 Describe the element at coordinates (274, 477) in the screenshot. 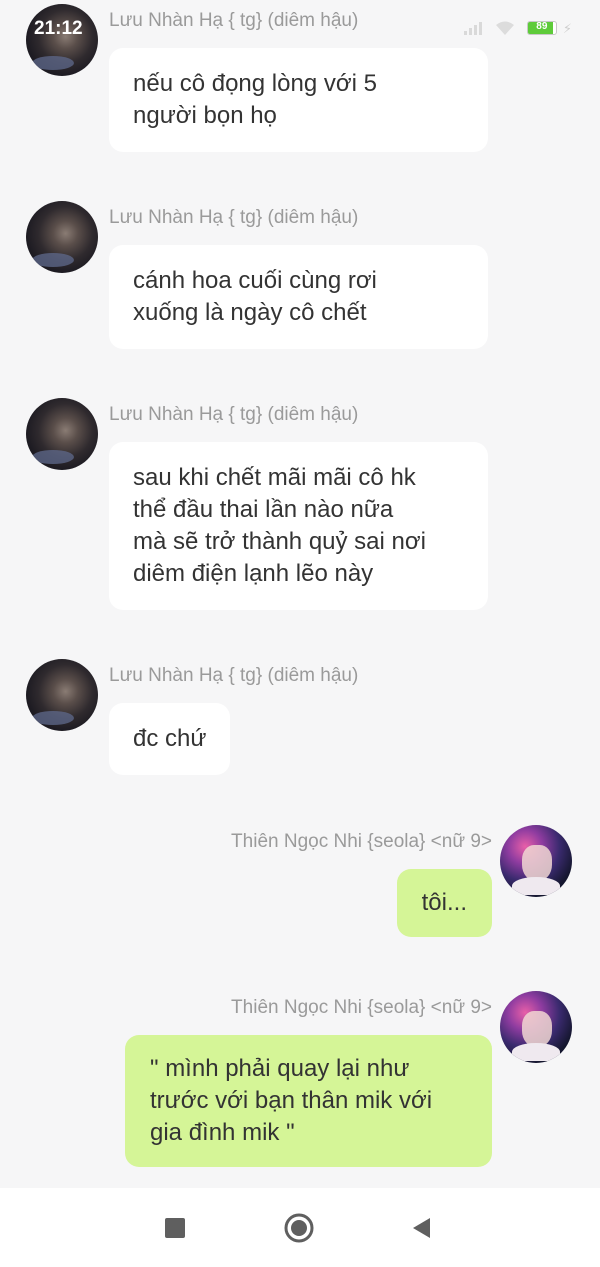

I see `message-text: sau khi chết mãi mãi cô hk` at that location.